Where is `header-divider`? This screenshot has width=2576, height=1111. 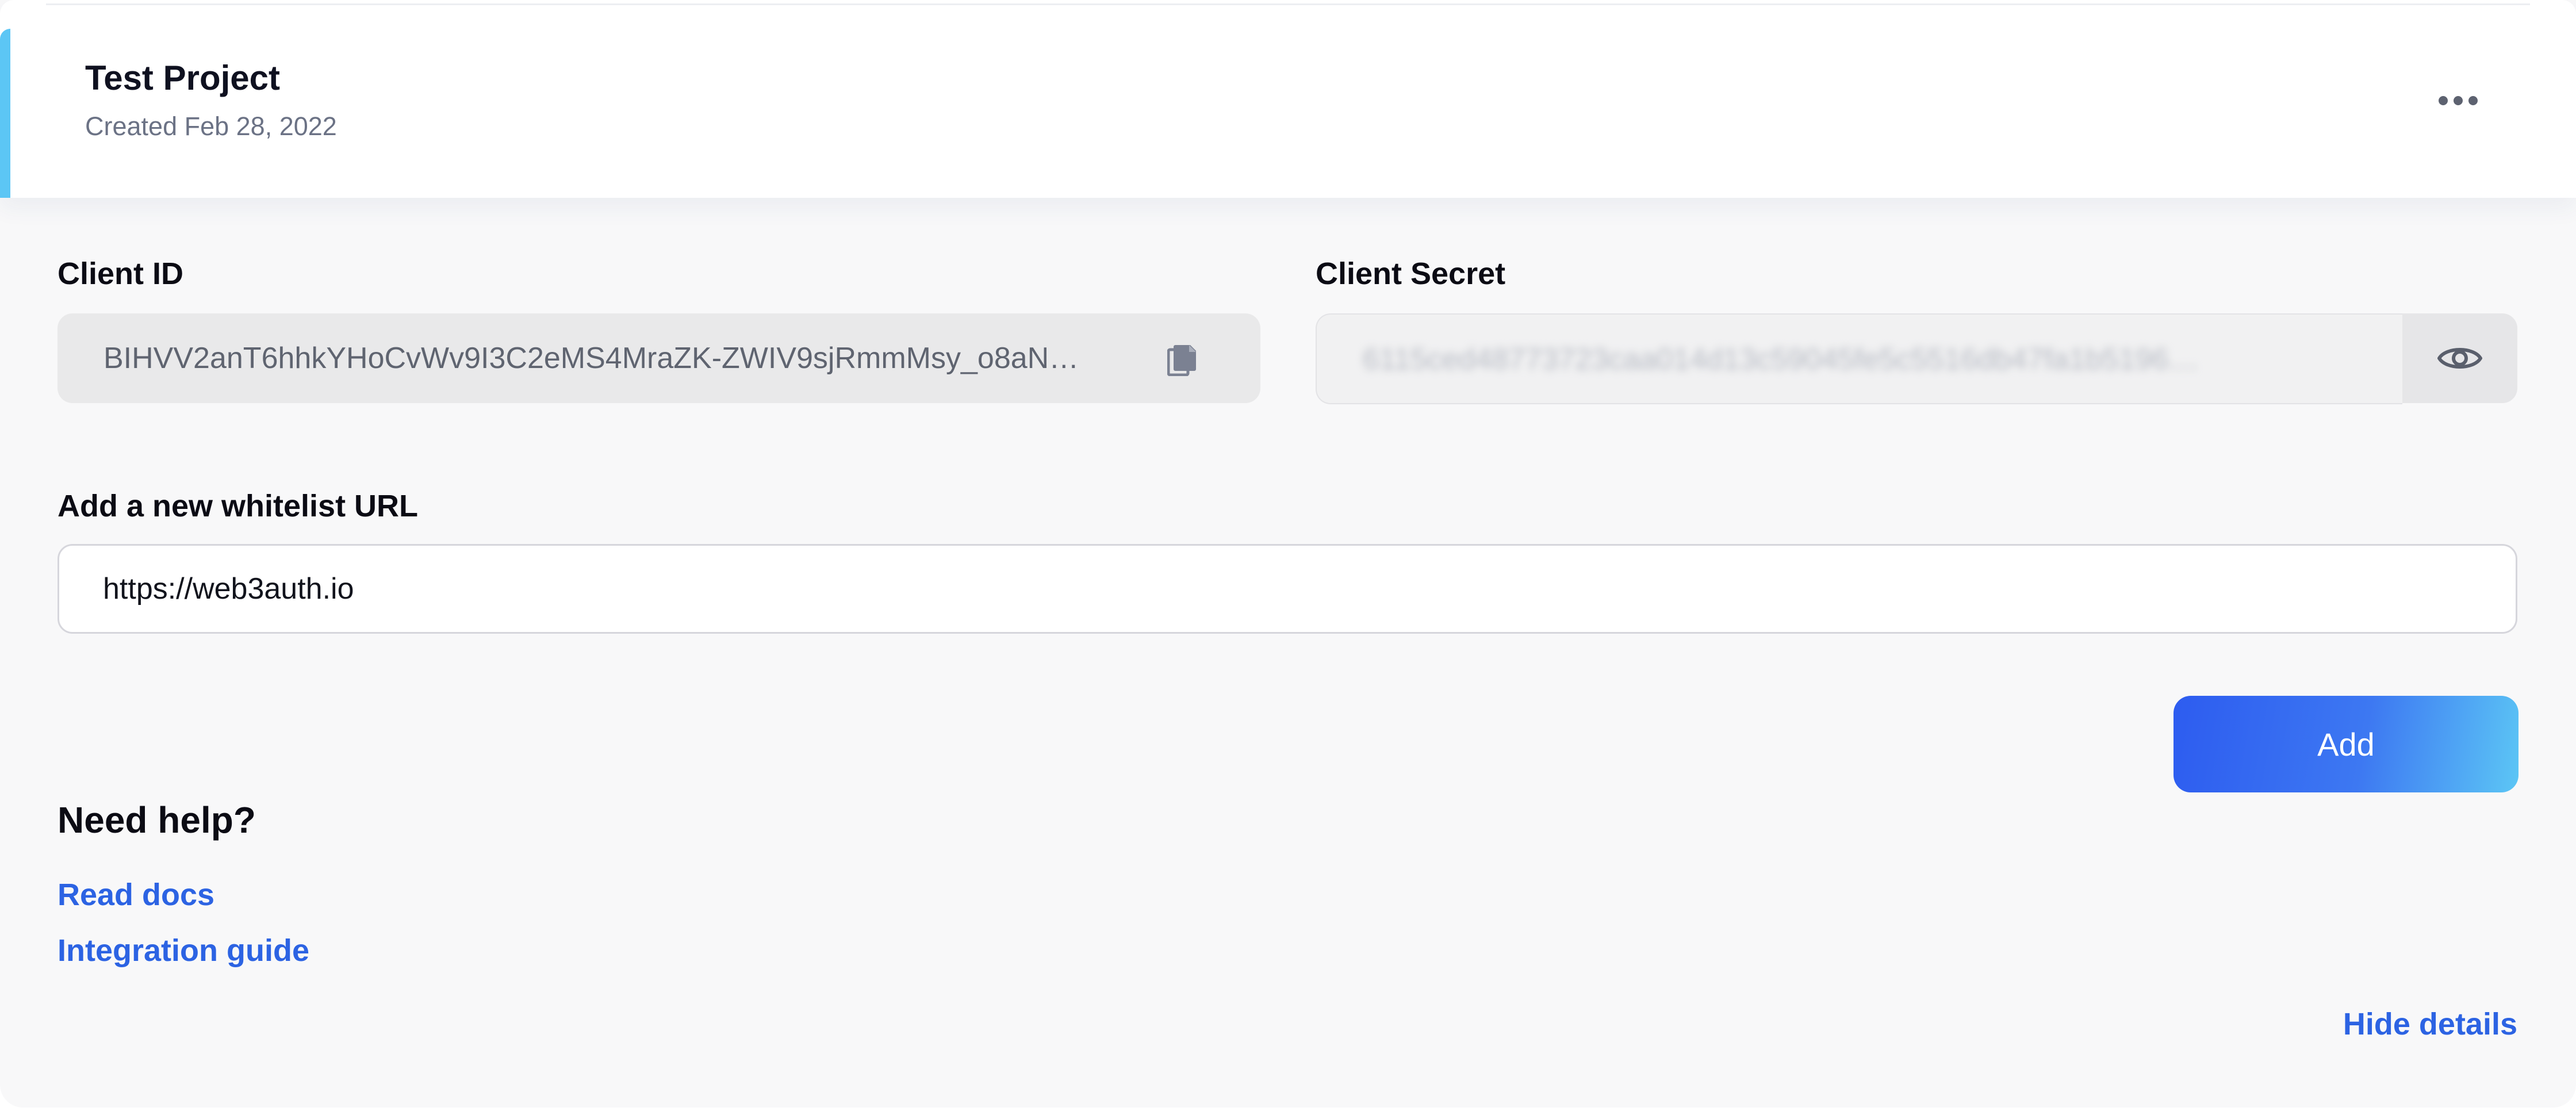 header-divider is located at coordinates (1288, 4).